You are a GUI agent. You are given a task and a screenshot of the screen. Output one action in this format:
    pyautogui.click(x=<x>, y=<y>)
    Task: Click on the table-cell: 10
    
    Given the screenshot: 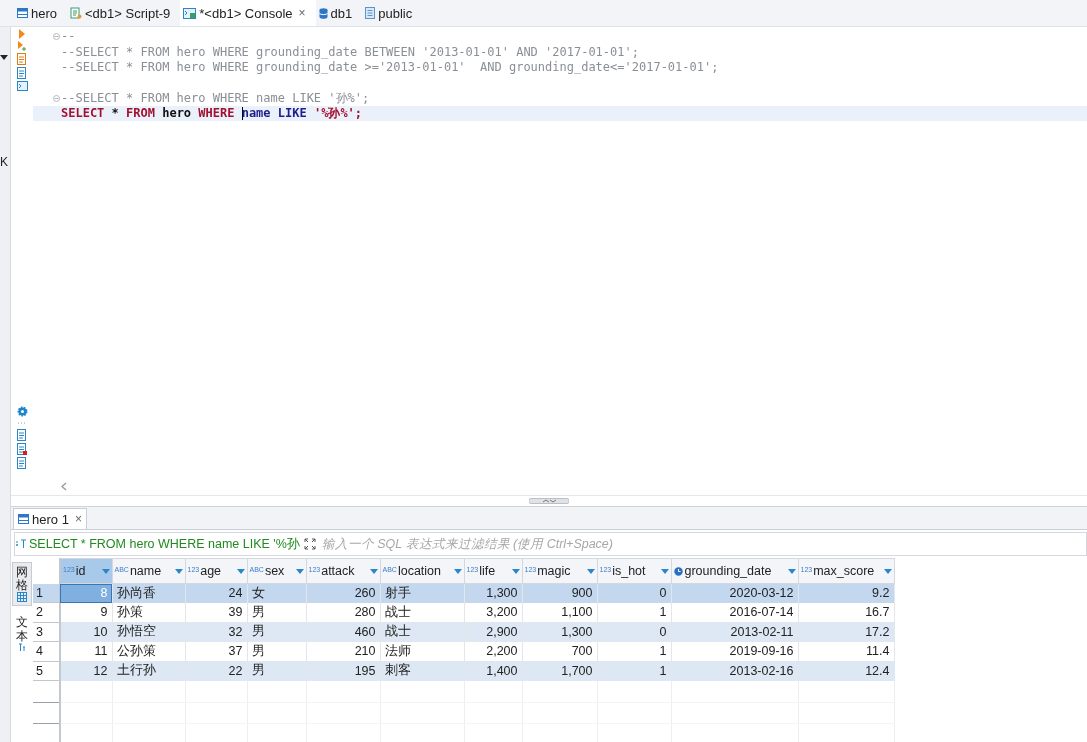 What is the action you would take?
    pyautogui.click(x=86, y=632)
    